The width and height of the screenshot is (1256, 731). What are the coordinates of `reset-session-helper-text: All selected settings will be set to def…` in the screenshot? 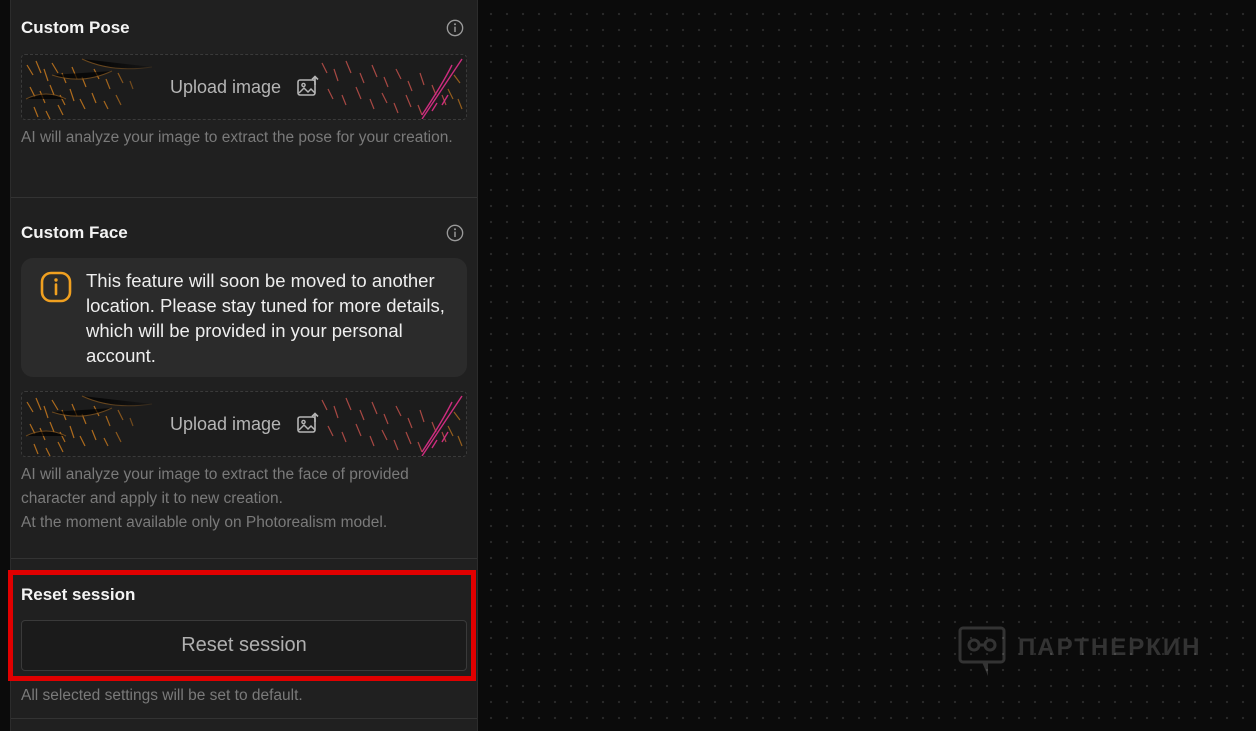 It's located at (162, 695).